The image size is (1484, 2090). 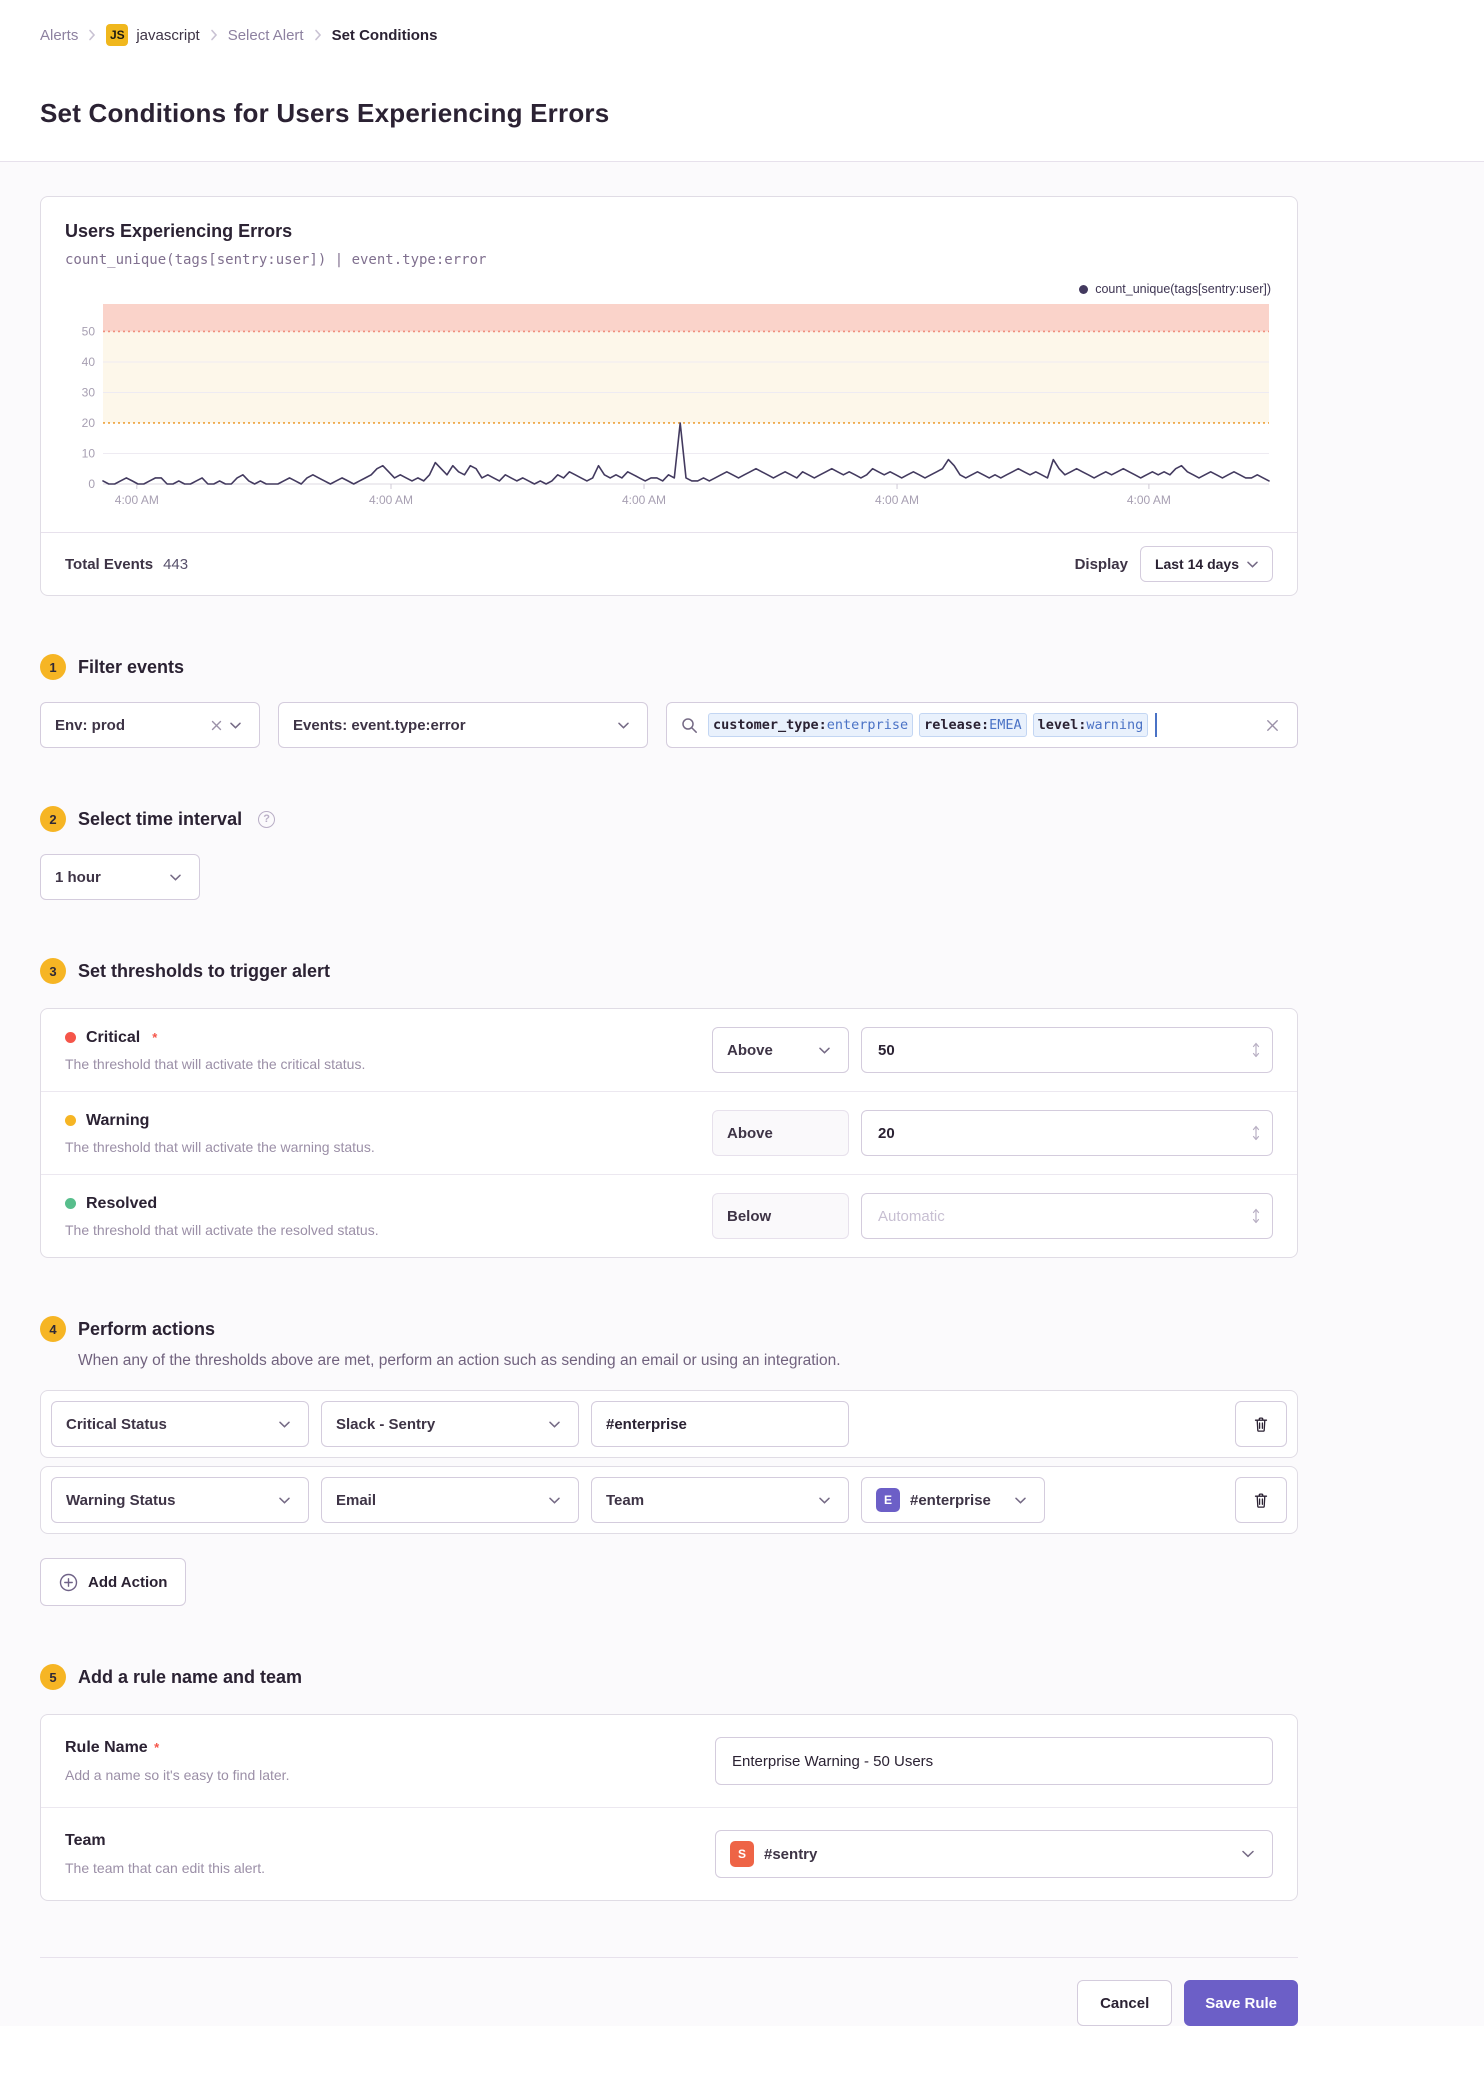 I want to click on total-events: Total Events 443, so click(x=126, y=564).